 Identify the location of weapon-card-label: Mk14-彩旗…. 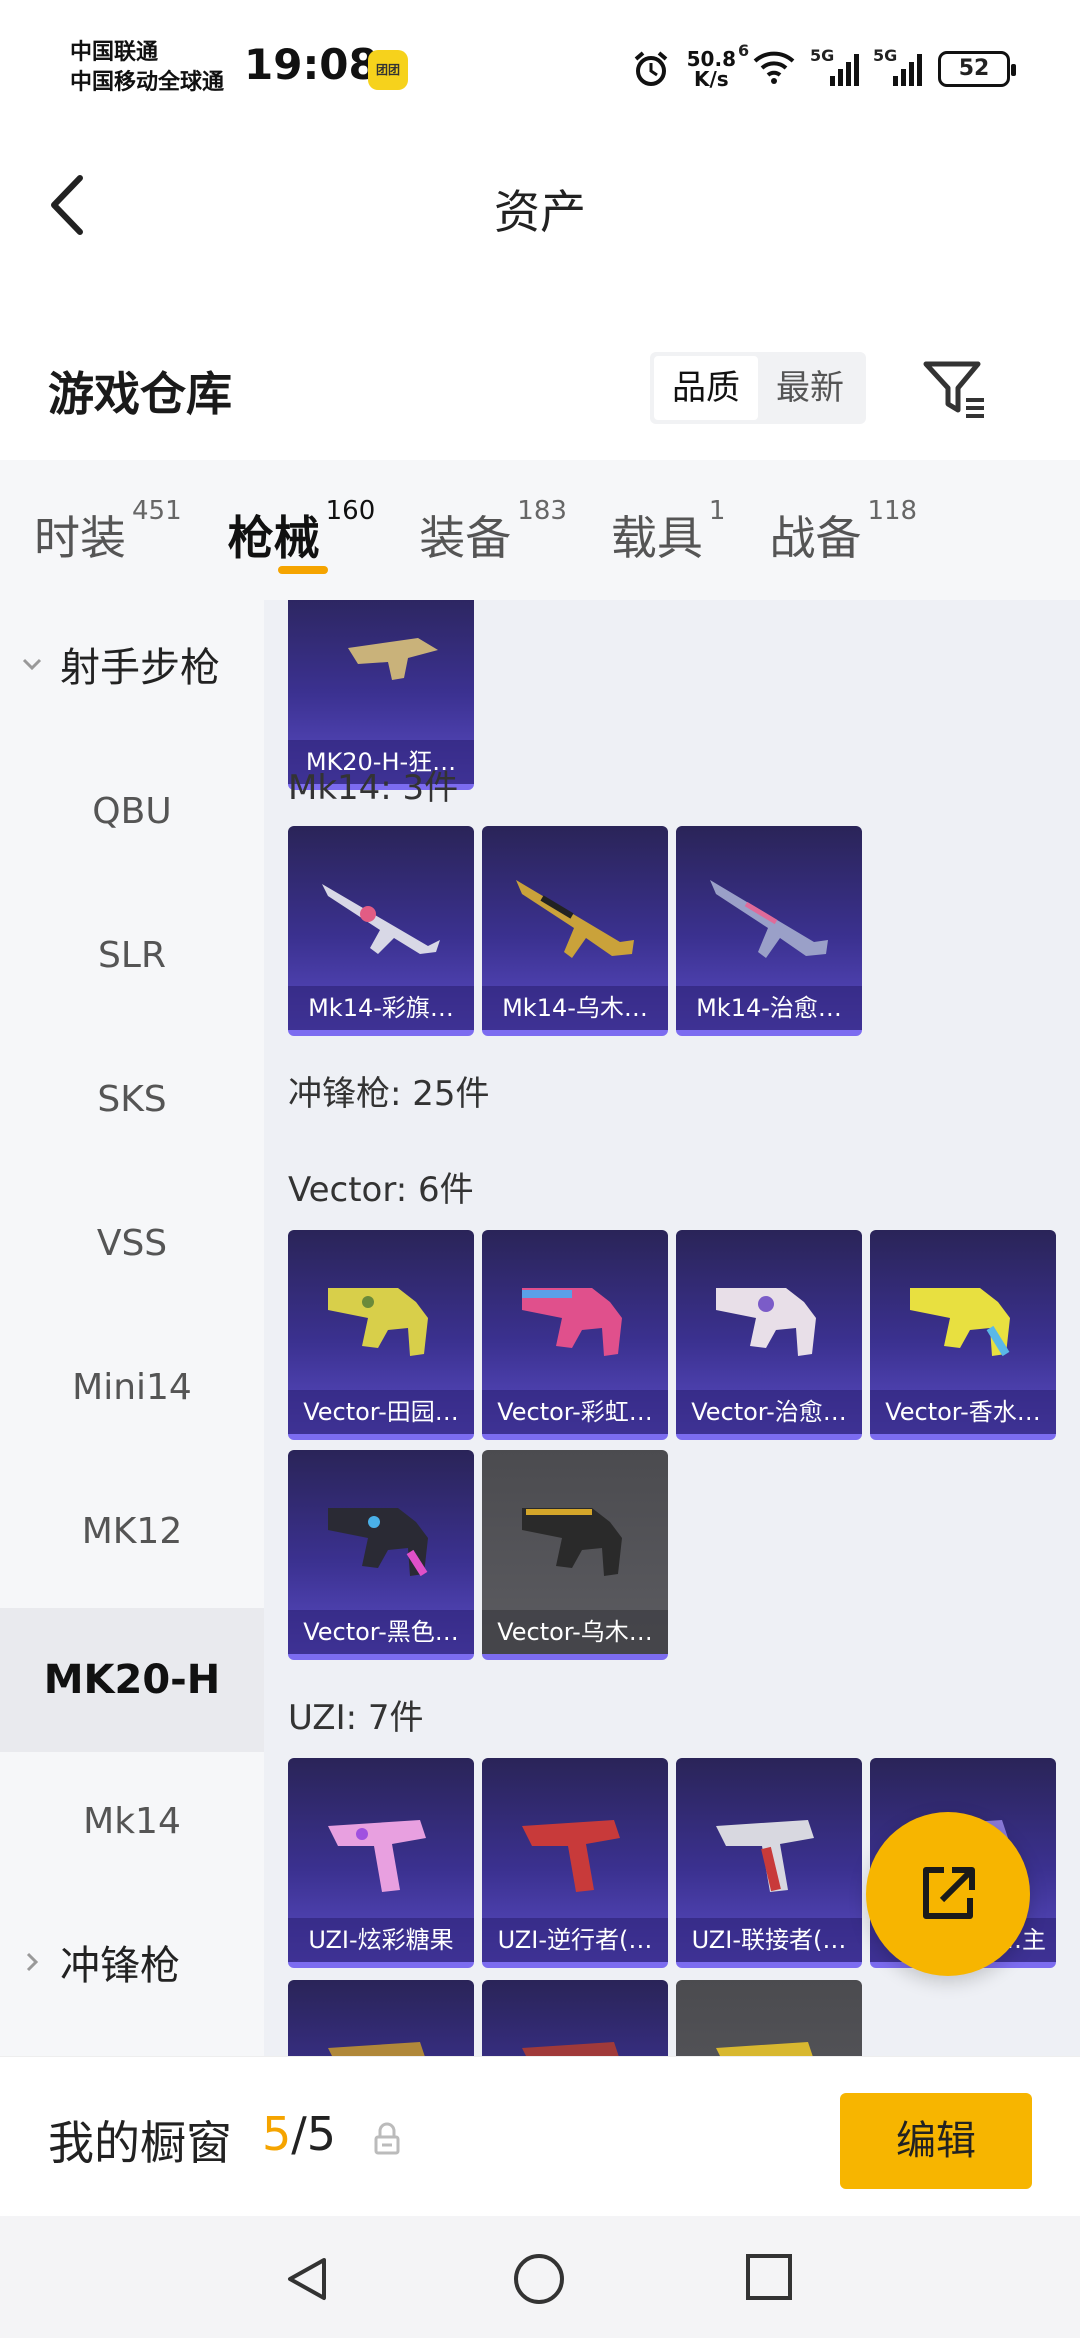
(381, 1008).